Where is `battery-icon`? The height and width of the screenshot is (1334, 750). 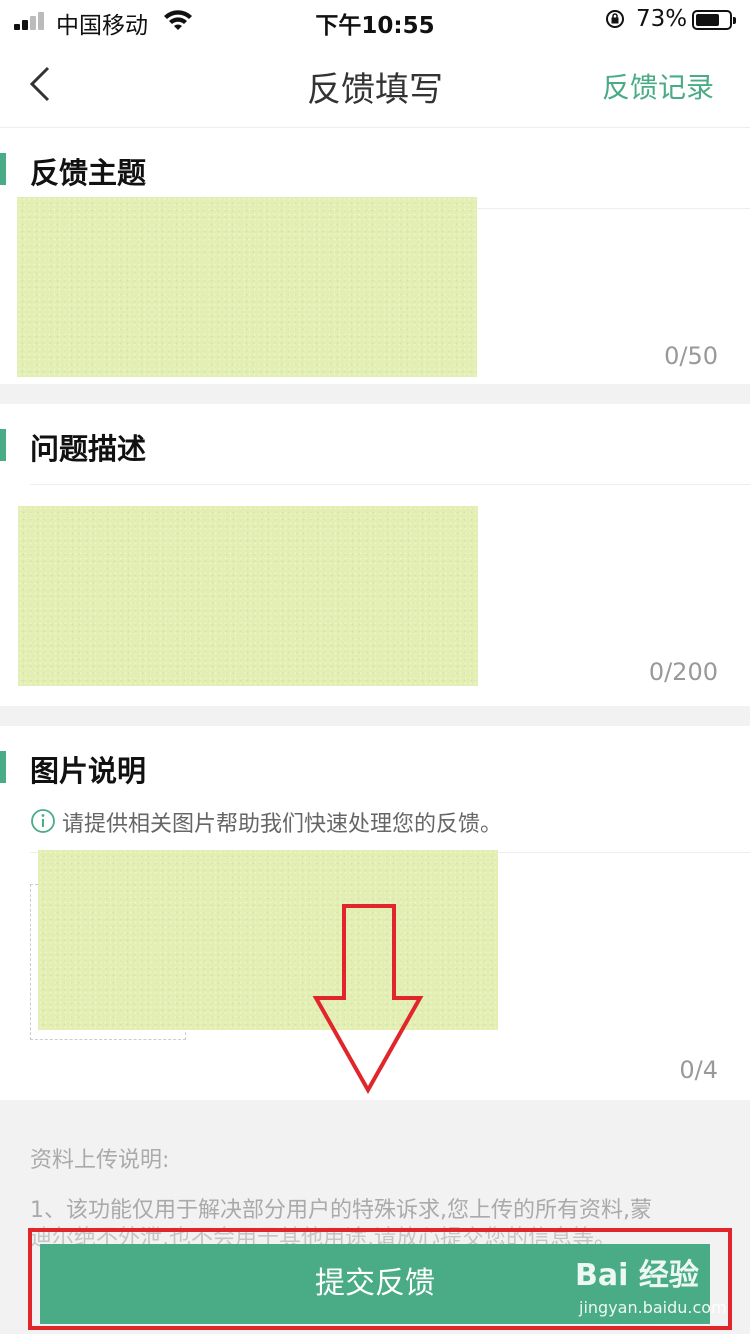 battery-icon is located at coordinates (714, 20).